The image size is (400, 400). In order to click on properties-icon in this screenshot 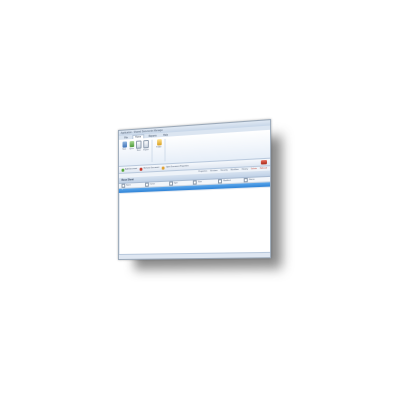, I will do `click(163, 167)`.